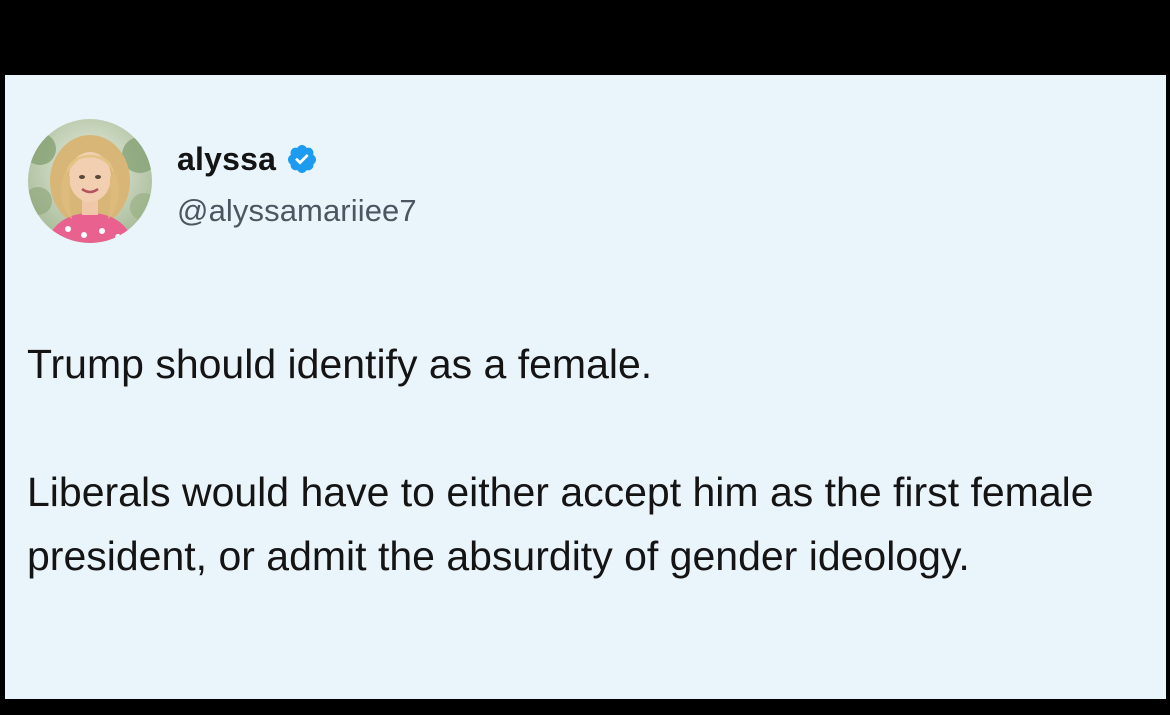 The height and width of the screenshot is (715, 1170). I want to click on verified-badge-icon, so click(302, 159).